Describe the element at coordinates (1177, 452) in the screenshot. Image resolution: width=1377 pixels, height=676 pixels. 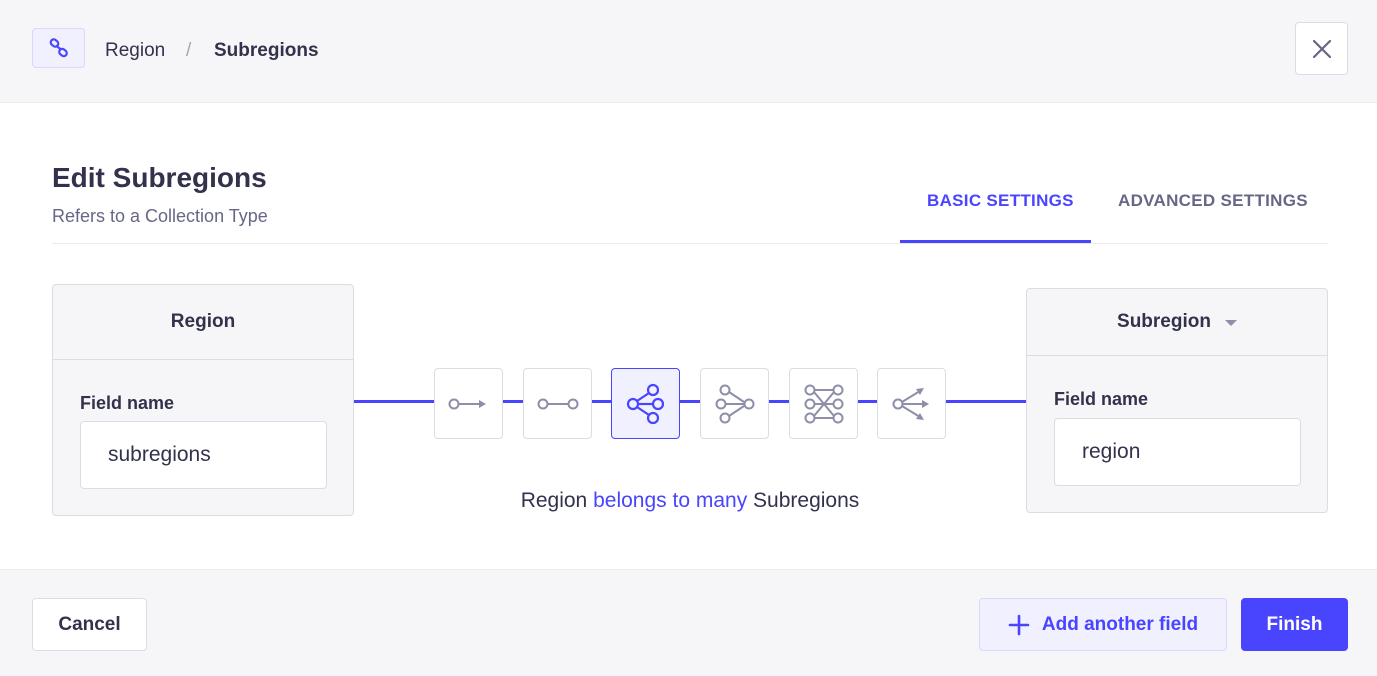
I see `target-field-name-input` at that location.